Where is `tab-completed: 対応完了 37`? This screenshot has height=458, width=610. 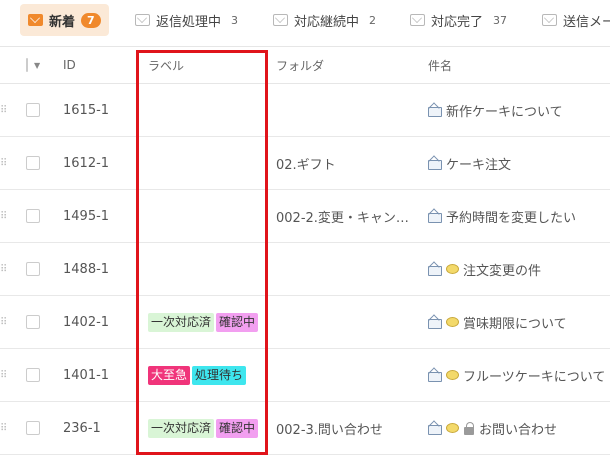 tab-completed: 対応完了 37 is located at coordinates (458, 20).